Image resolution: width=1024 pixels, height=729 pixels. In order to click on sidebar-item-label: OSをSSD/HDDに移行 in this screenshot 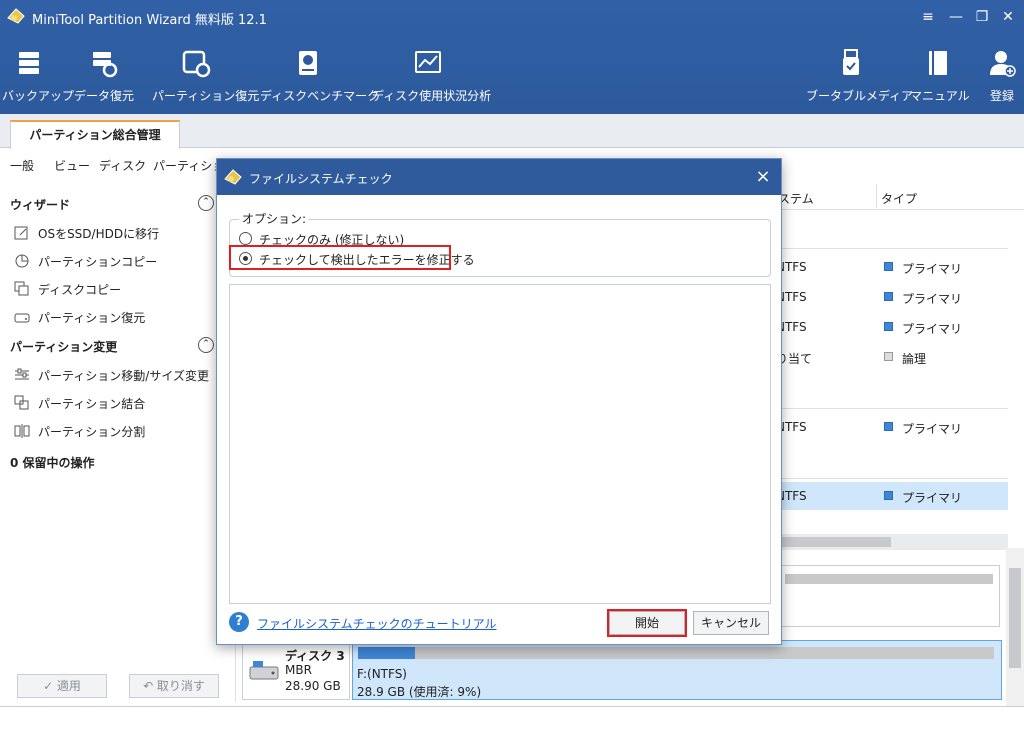, I will do `click(99, 234)`.